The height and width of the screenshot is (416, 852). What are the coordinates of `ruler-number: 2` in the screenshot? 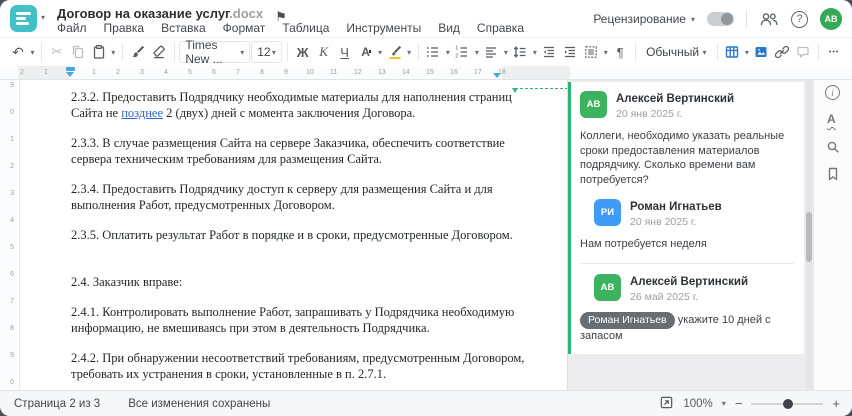 It's located at (12, 166).